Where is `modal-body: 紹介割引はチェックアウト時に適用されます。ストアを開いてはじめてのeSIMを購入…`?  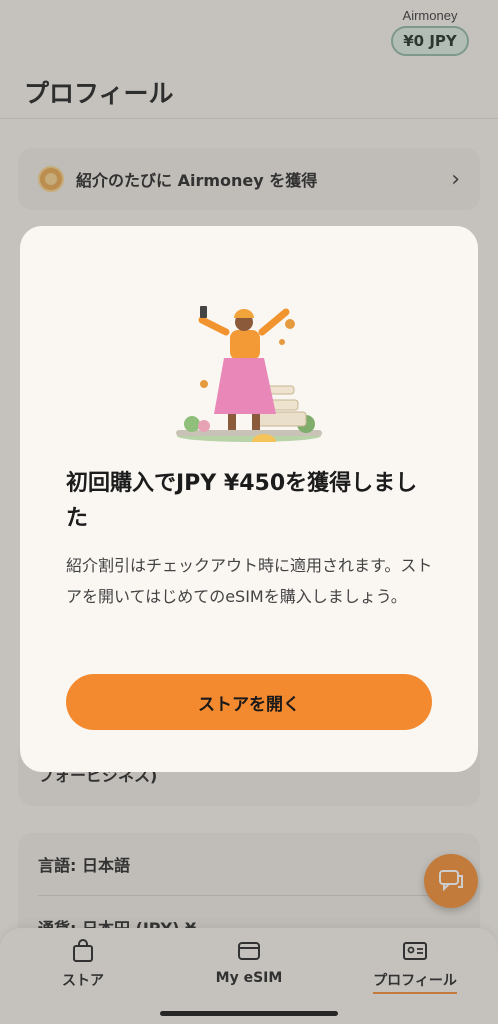
modal-body: 紹介割引はチェックアウト時に適用されます。ストアを開いてはじめてのeSIMを購入… is located at coordinates (249, 581).